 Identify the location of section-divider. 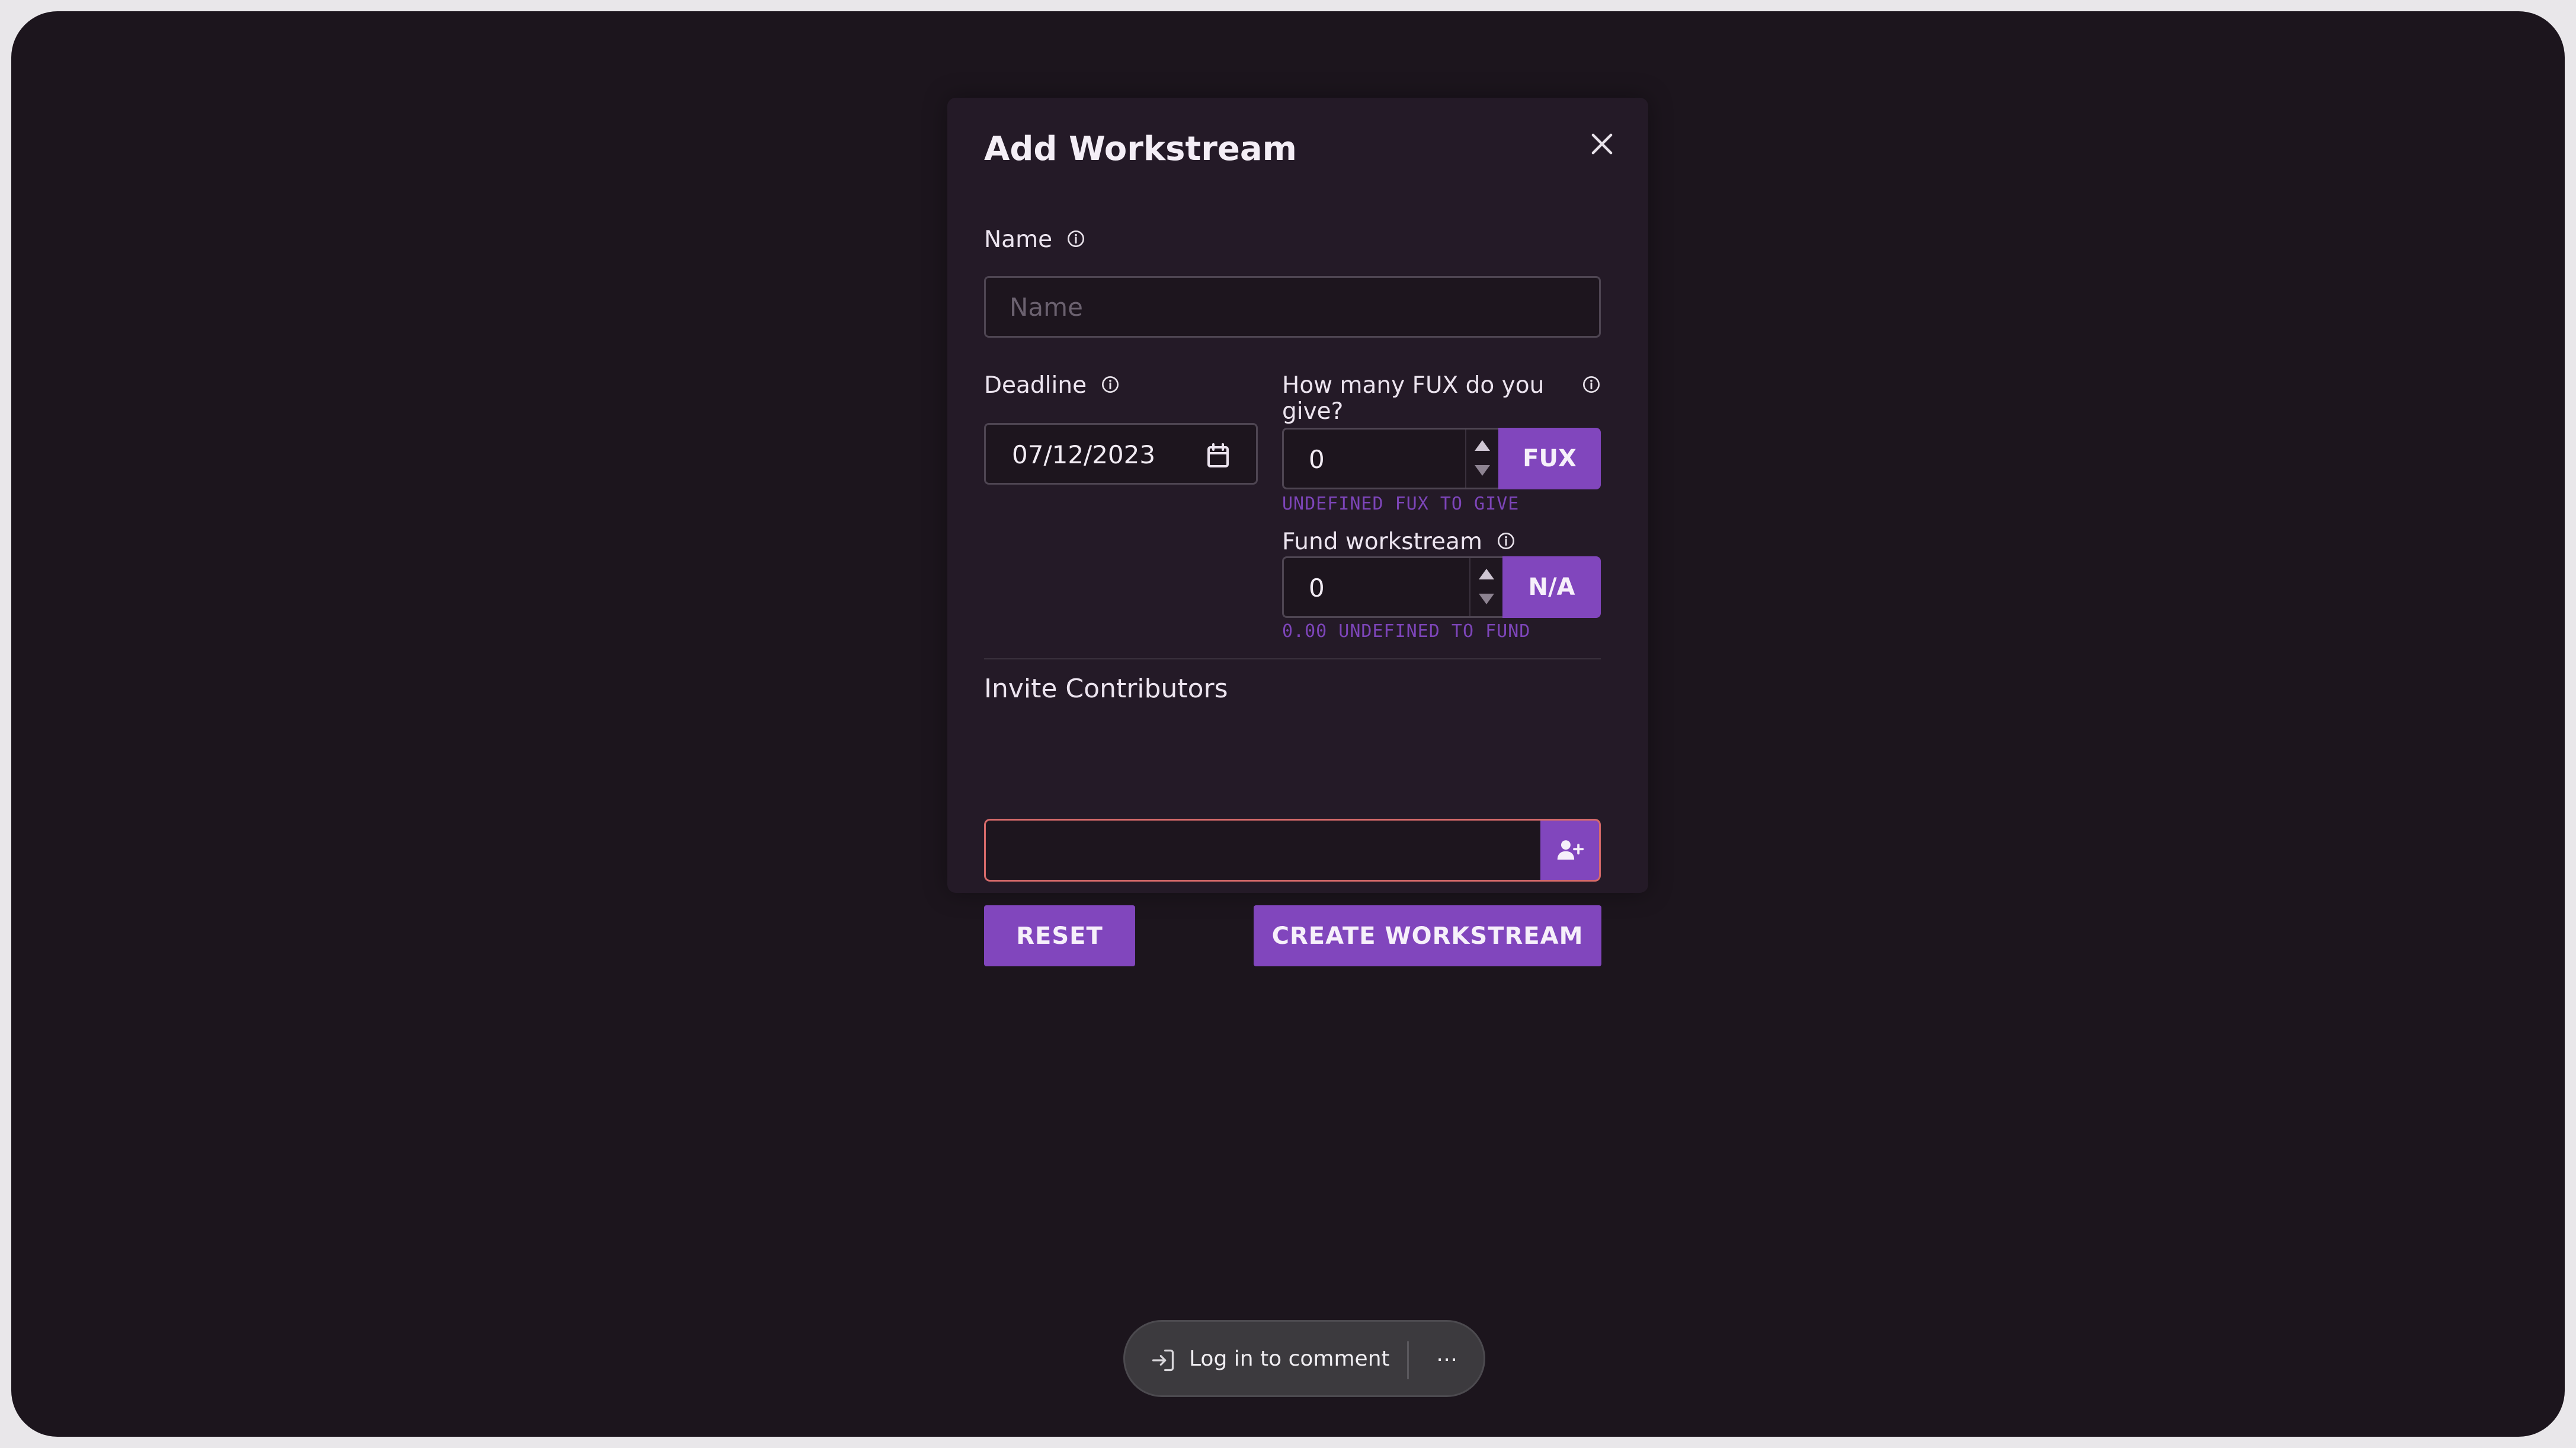
(1293, 658).